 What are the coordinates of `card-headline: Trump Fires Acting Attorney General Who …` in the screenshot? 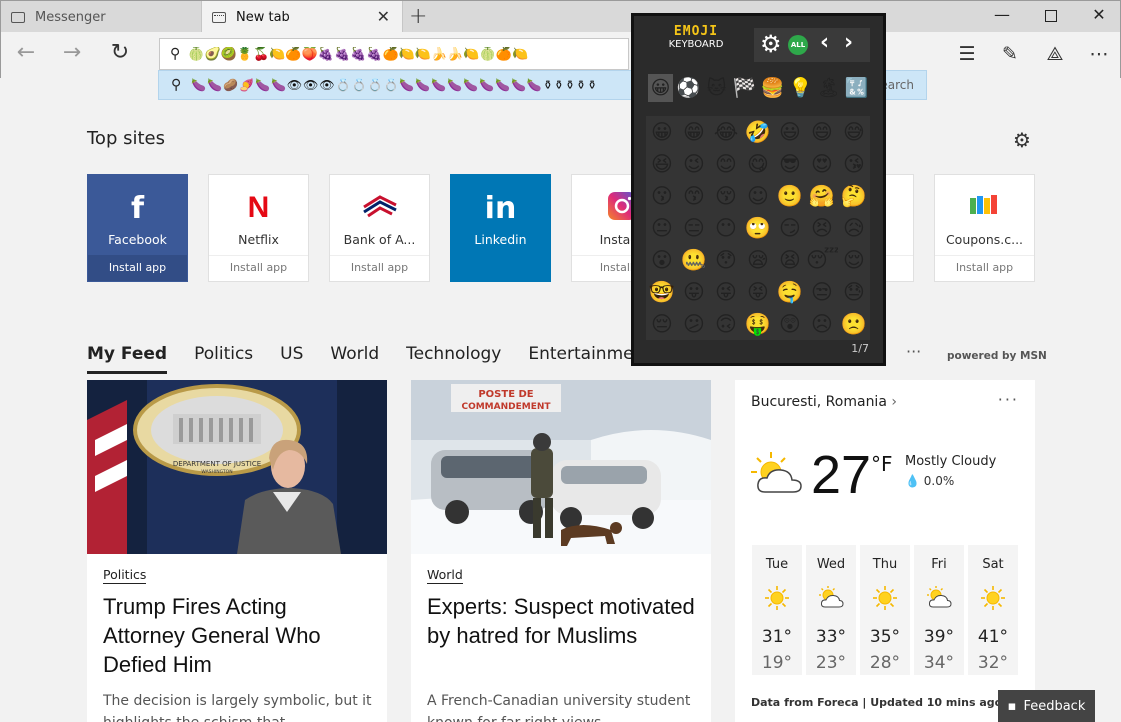 It's located at (238, 635).